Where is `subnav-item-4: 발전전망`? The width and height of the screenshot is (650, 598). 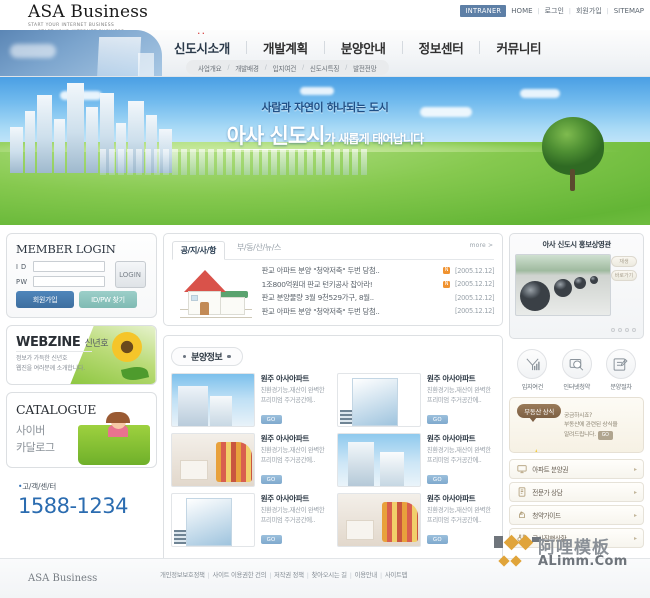
subnav-item-4: 발전전망 is located at coordinates (365, 68).